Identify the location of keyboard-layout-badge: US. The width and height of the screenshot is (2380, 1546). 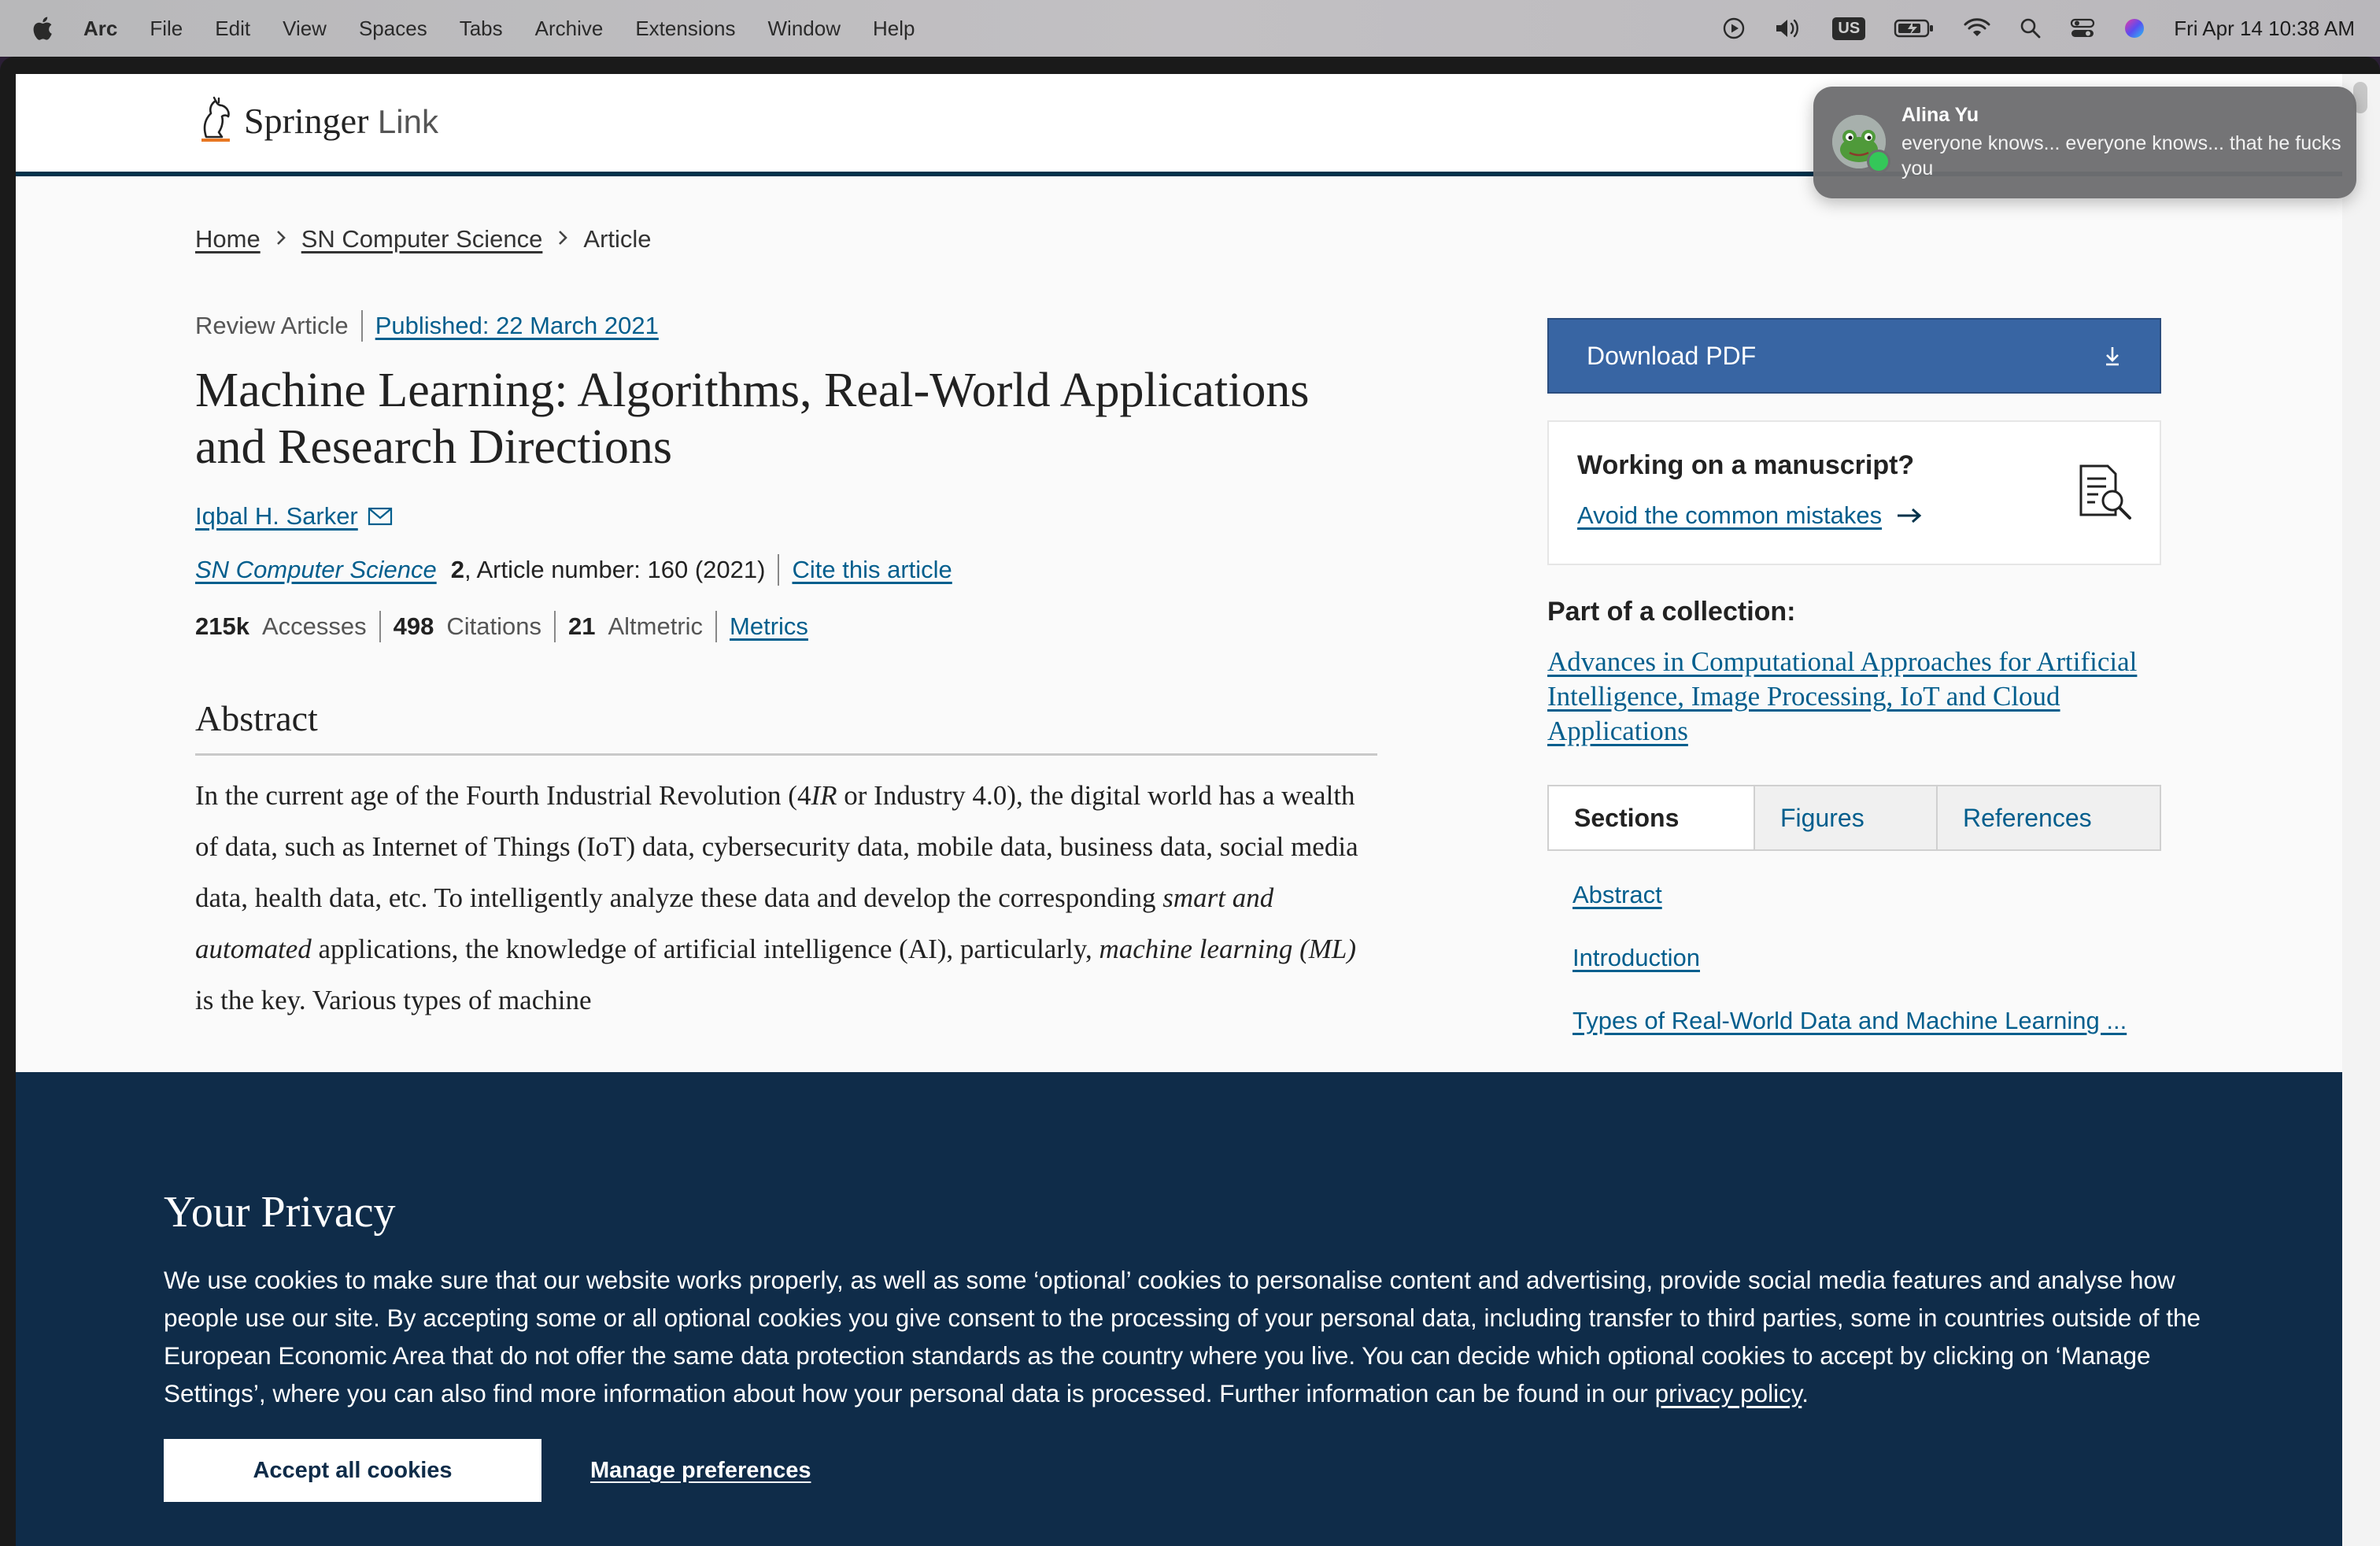
(1849, 28).